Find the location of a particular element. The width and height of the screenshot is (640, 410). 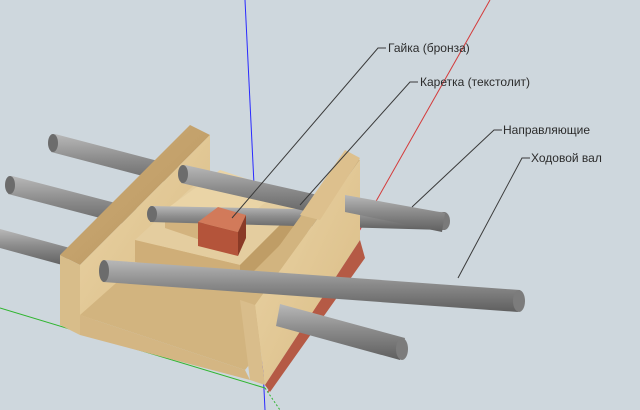

axis-dotted is located at coordinates (272, 398).